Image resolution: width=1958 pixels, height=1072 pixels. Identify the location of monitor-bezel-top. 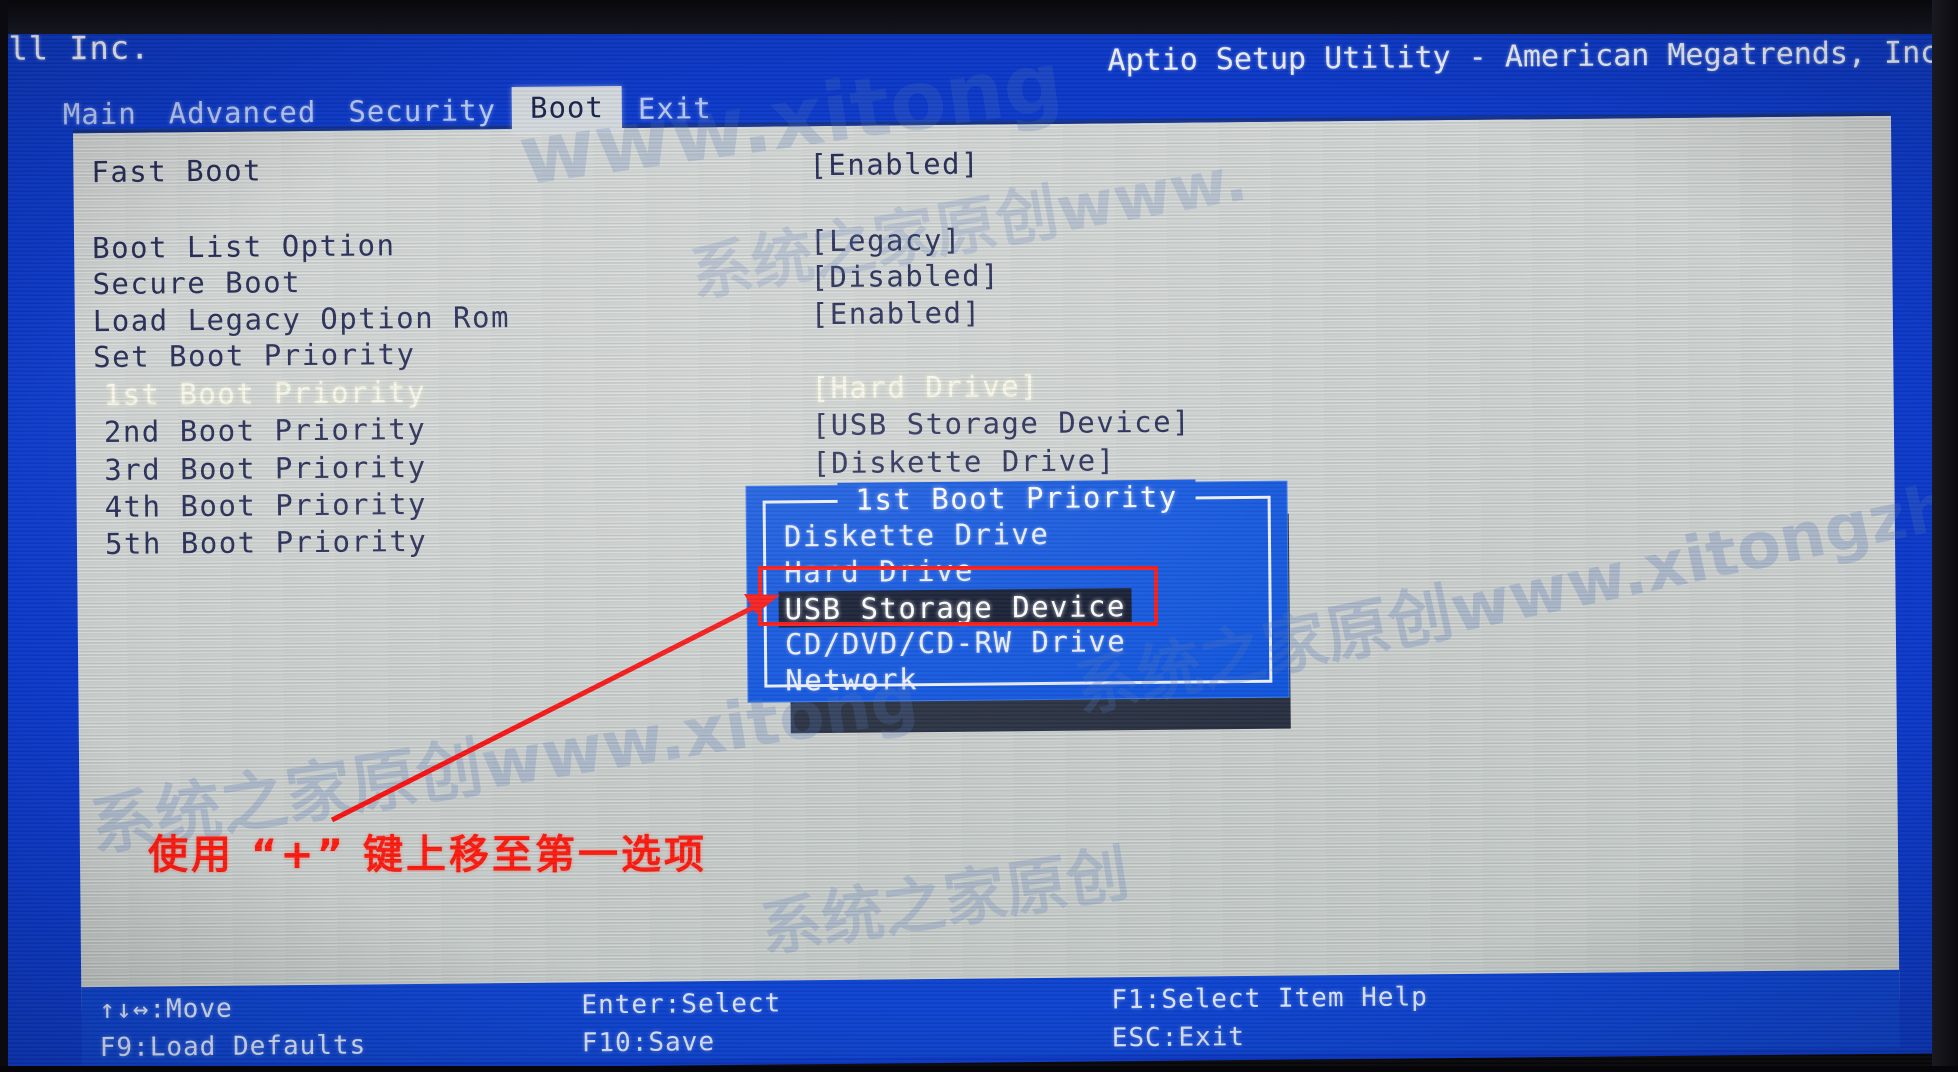
(979, 17).